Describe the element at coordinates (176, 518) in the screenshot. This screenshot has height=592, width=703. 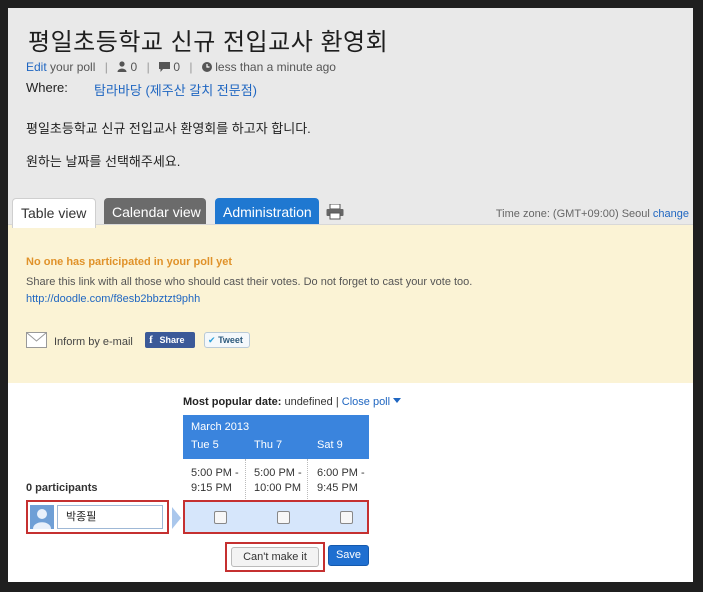
I see `row-arrow-icon` at that location.